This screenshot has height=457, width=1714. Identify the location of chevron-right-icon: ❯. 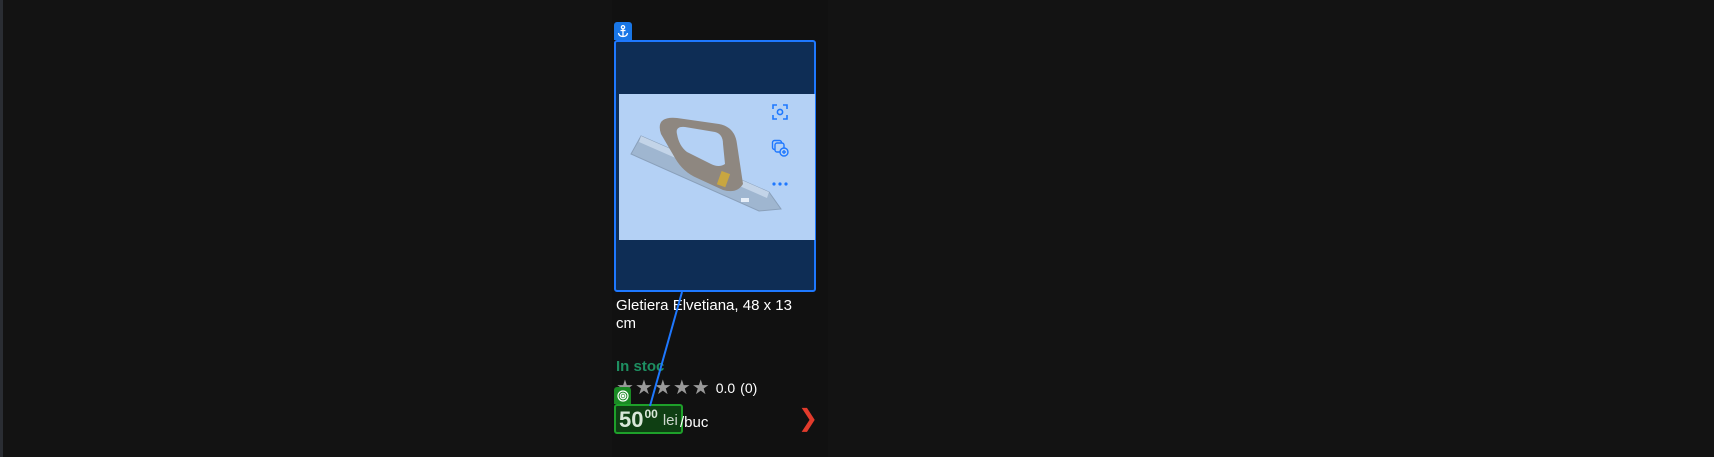
(808, 418).